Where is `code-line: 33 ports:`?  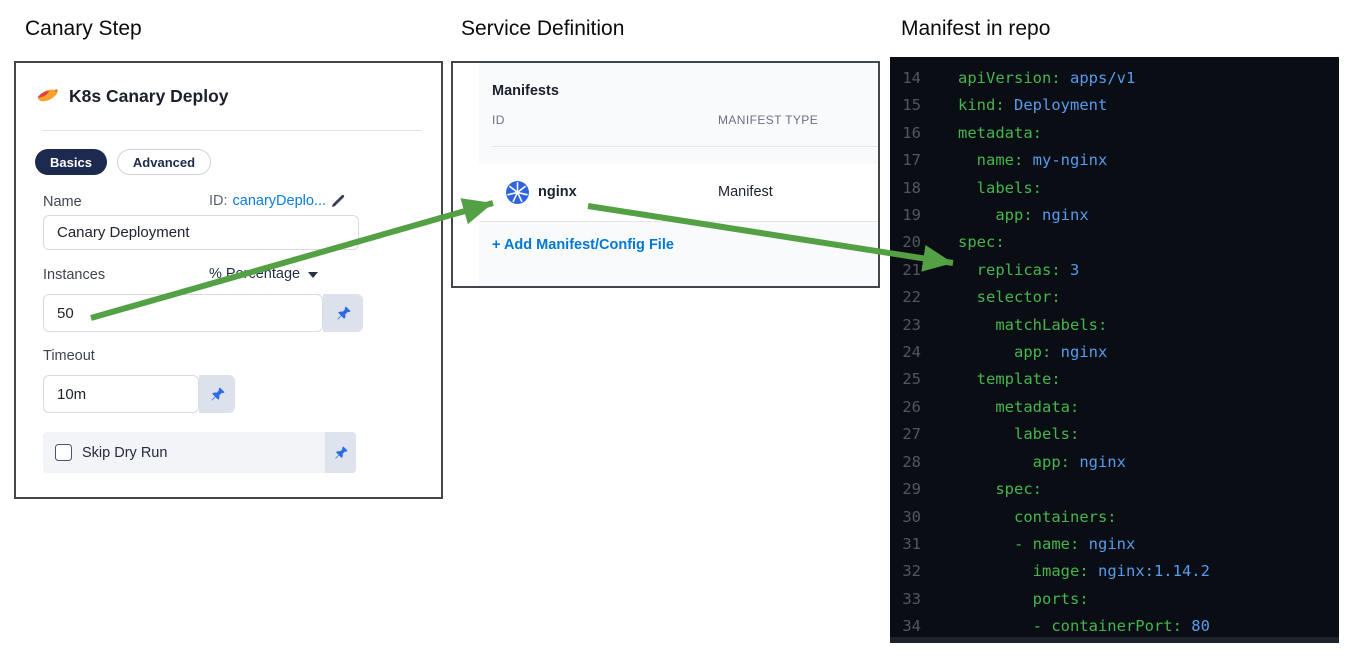
code-line: 33 ports: is located at coordinates (1114, 599).